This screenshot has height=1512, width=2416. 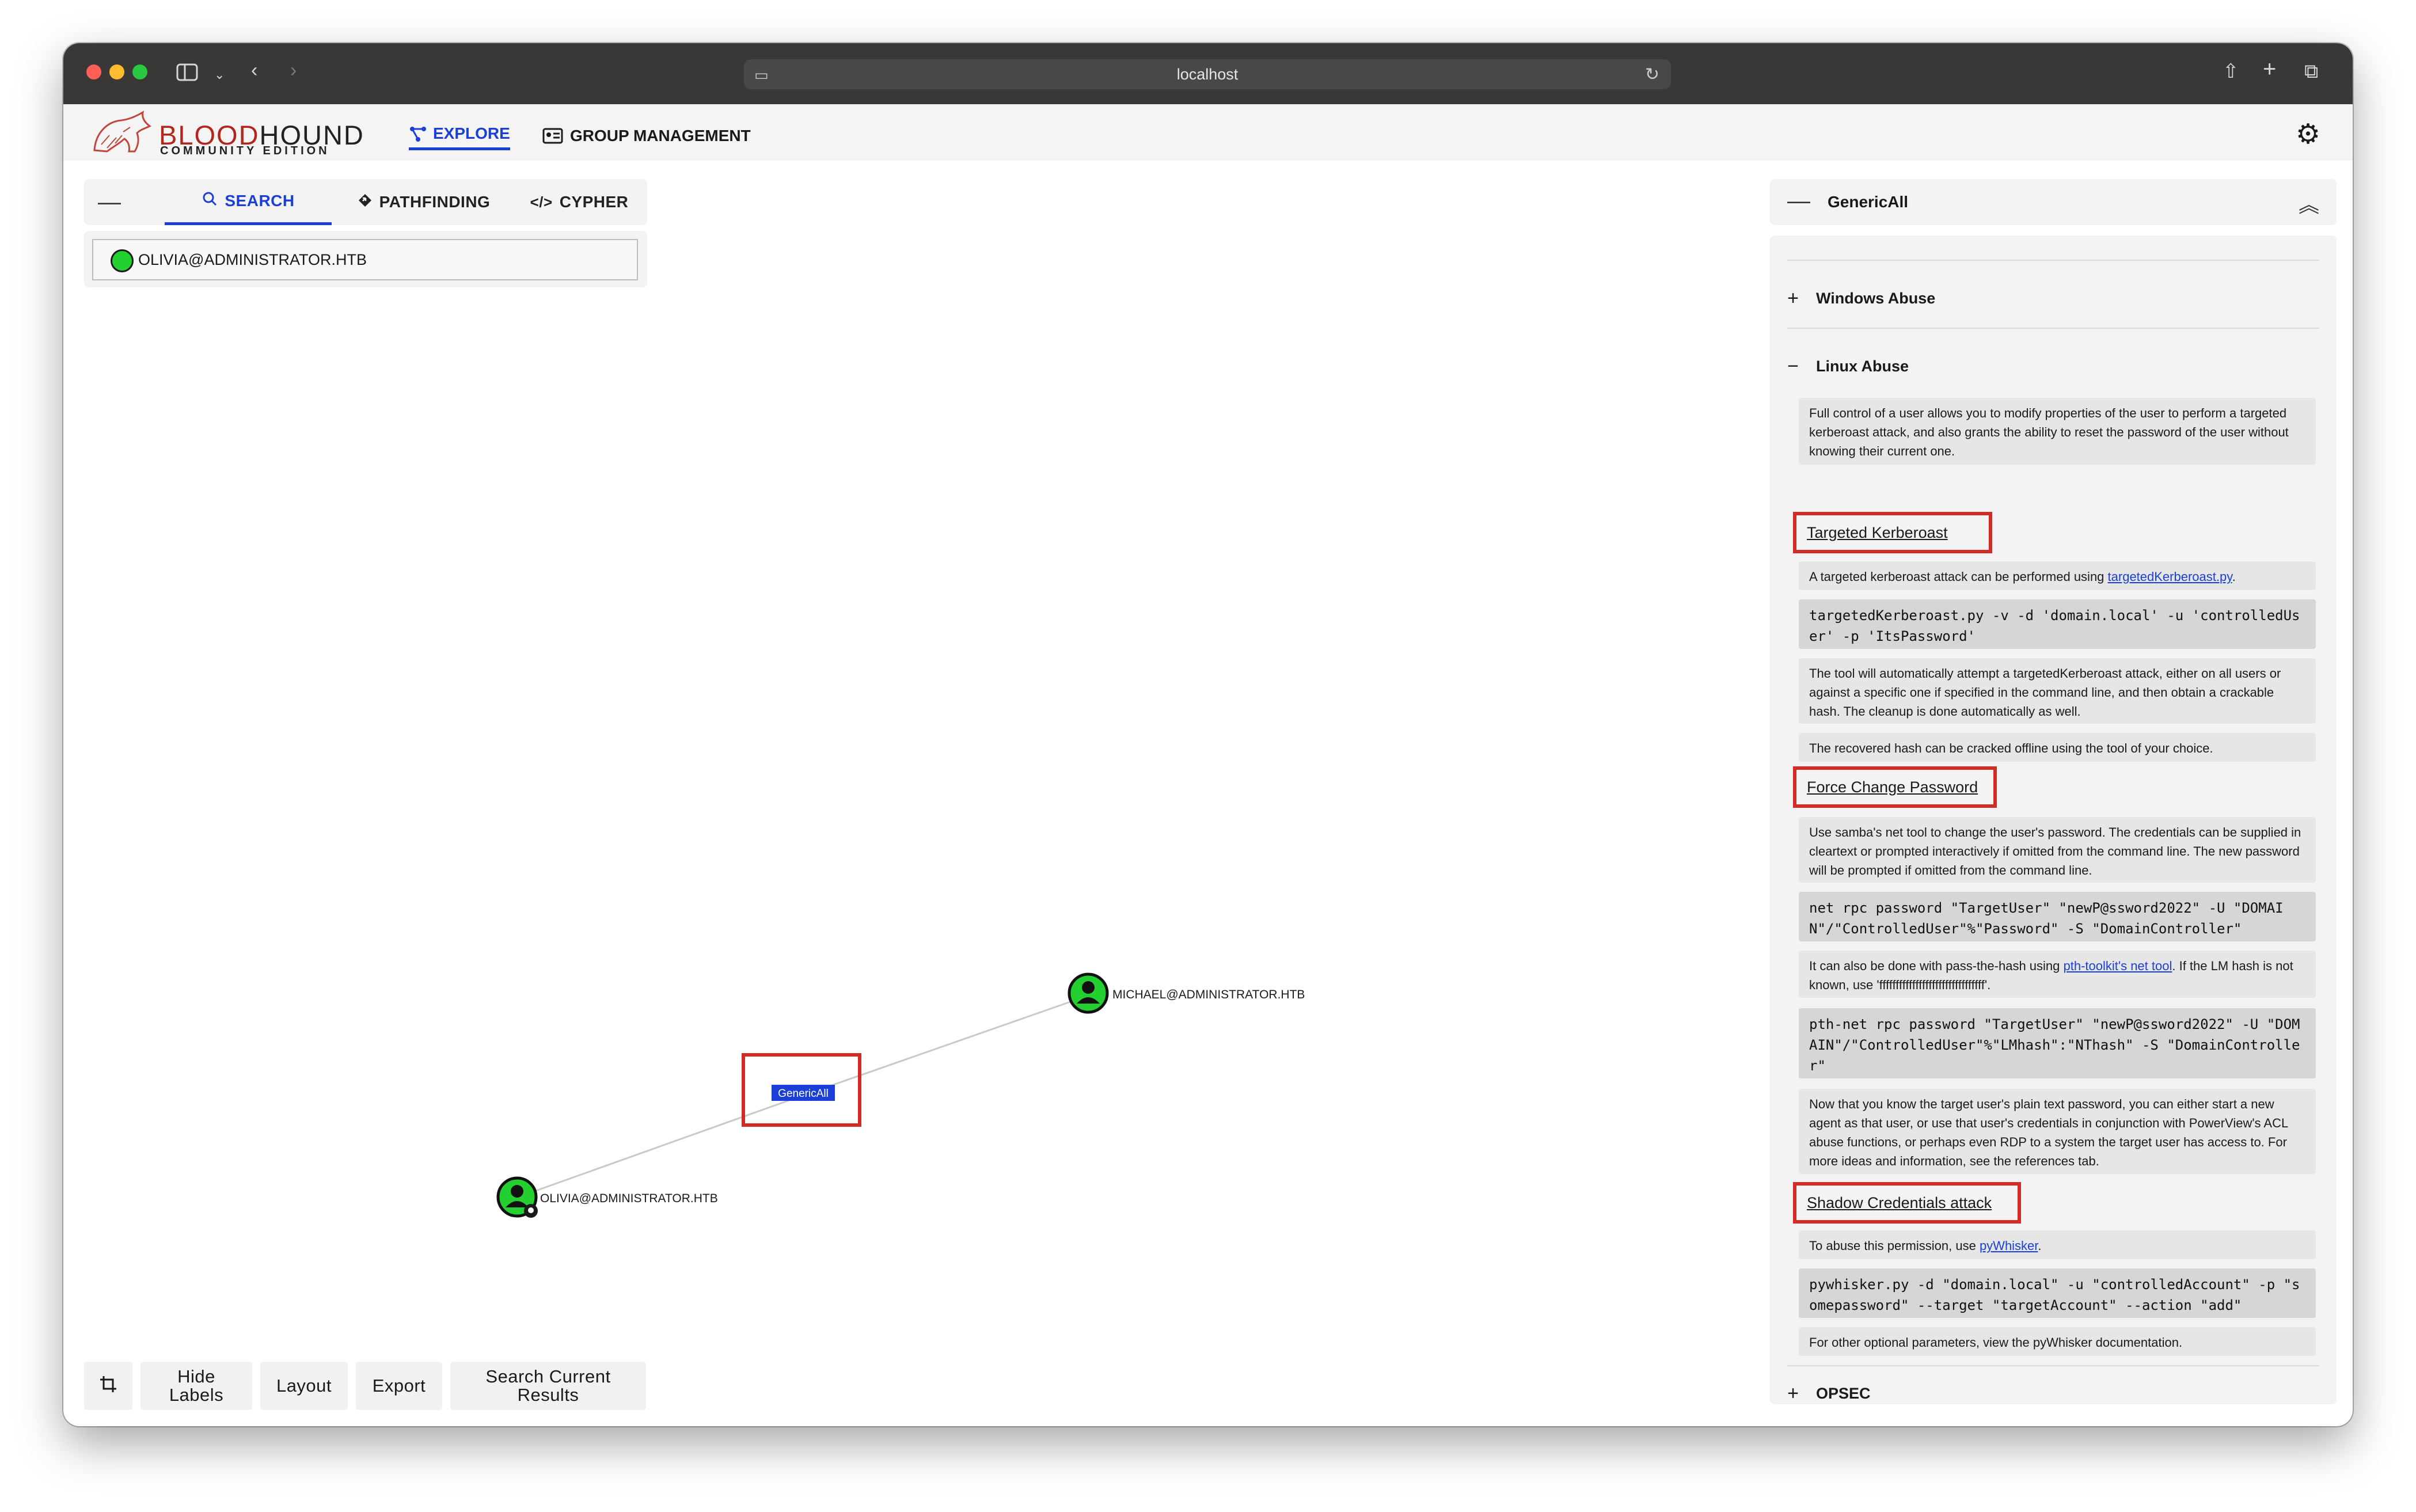 What do you see at coordinates (2009, 1246) in the screenshot?
I see `pywhisker-link: pyWhisker` at bounding box center [2009, 1246].